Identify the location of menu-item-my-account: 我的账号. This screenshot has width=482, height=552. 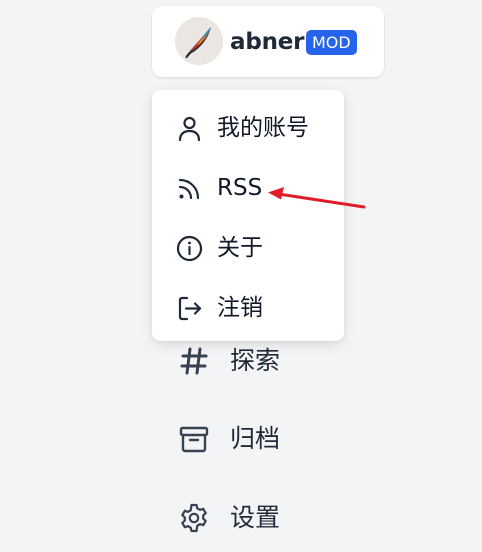
(248, 128).